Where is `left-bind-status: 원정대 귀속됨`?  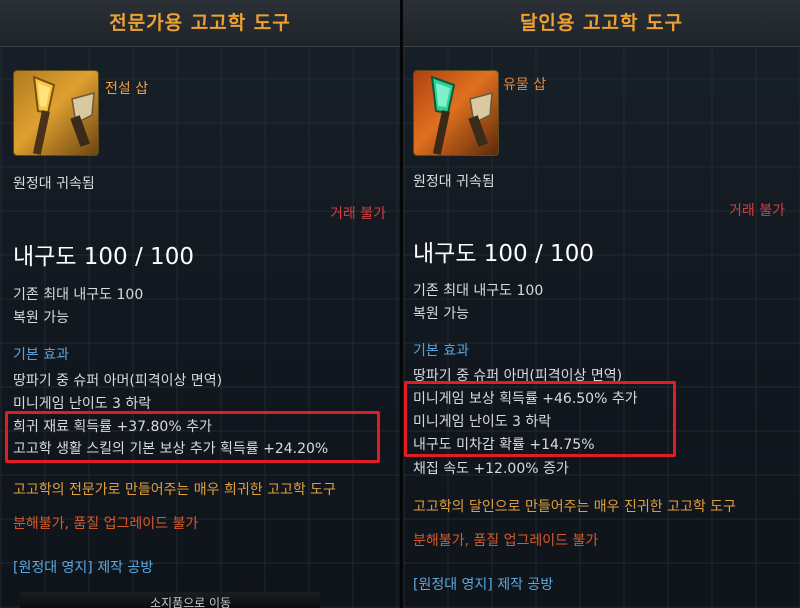
left-bind-status: 원정대 귀속됨 is located at coordinates (54, 184).